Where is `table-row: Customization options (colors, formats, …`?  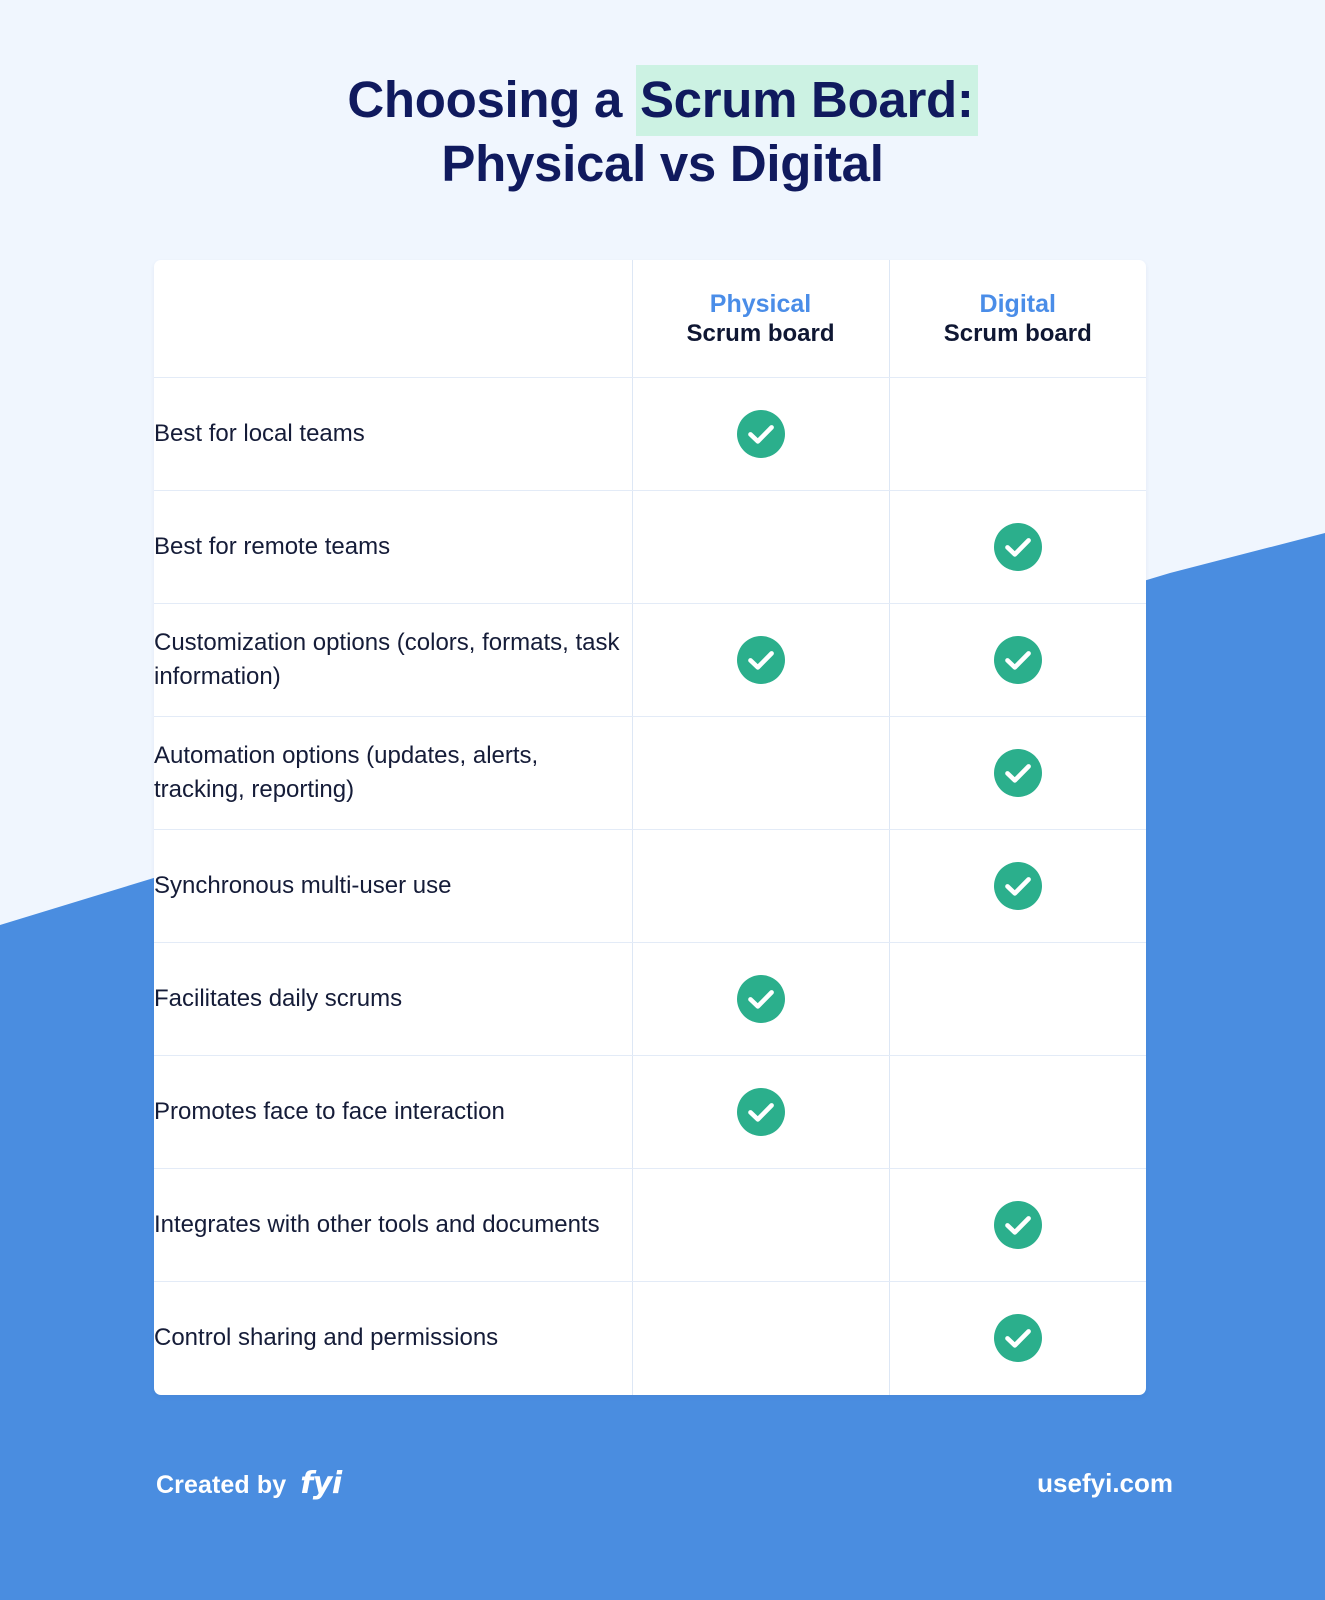 table-row: Customization options (colors, formats, … is located at coordinates (650, 660).